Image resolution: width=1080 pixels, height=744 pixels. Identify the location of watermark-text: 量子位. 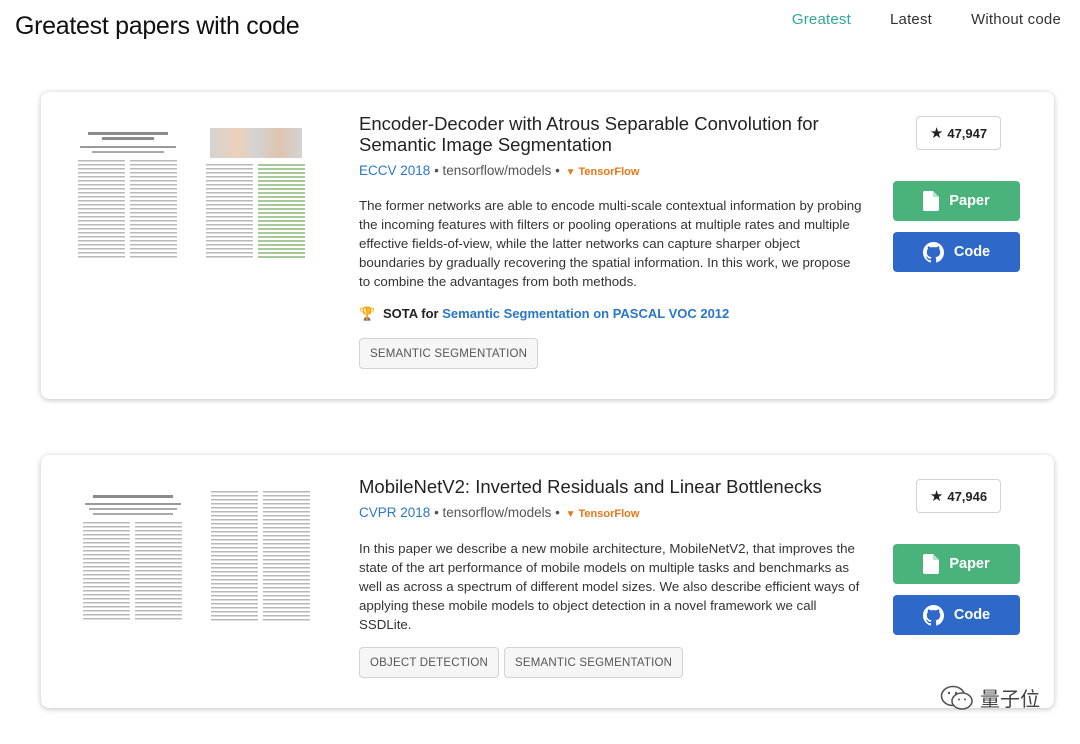
(1010, 699).